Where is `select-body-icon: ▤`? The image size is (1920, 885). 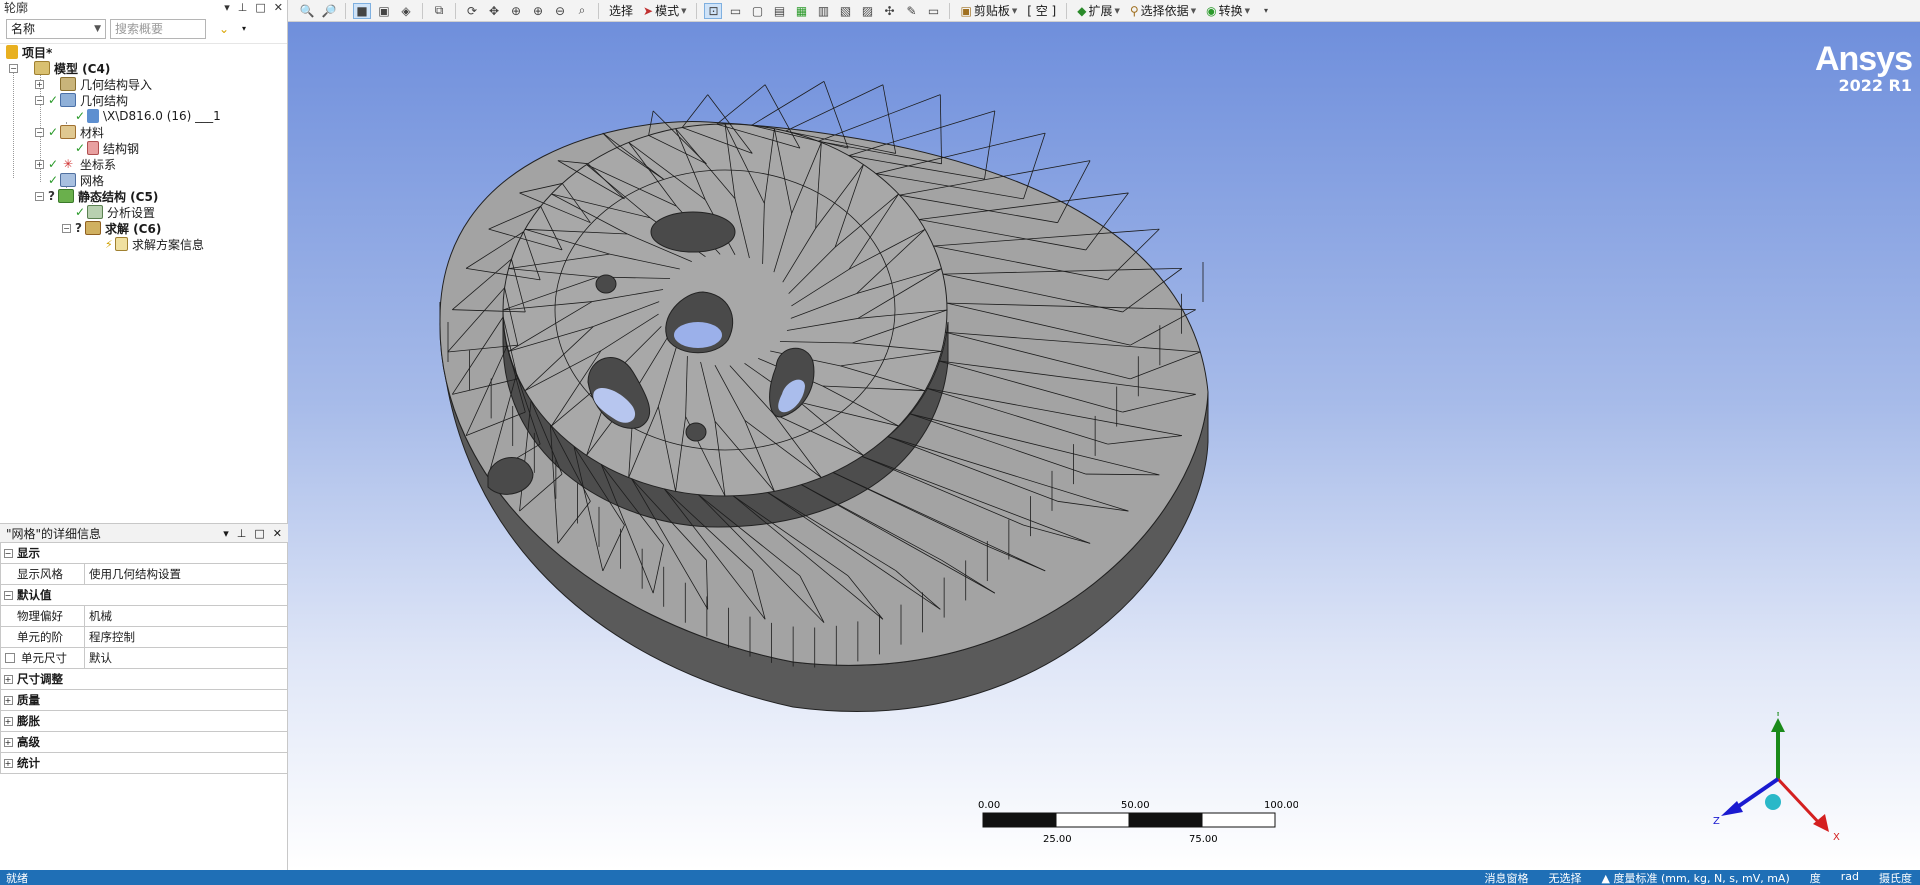
select-body-icon: ▤ is located at coordinates (779, 11).